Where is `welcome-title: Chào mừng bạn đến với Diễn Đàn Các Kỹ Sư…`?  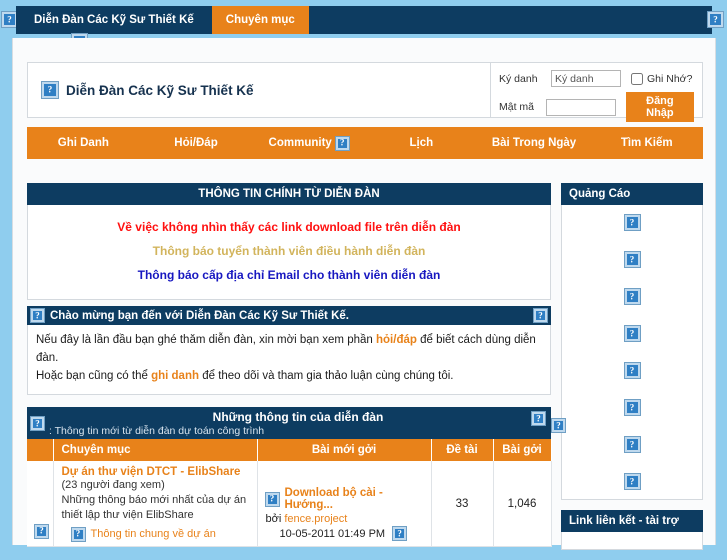
welcome-title: Chào mừng bạn đến với Diễn Đàn Các Kỹ Sư… is located at coordinates (199, 315).